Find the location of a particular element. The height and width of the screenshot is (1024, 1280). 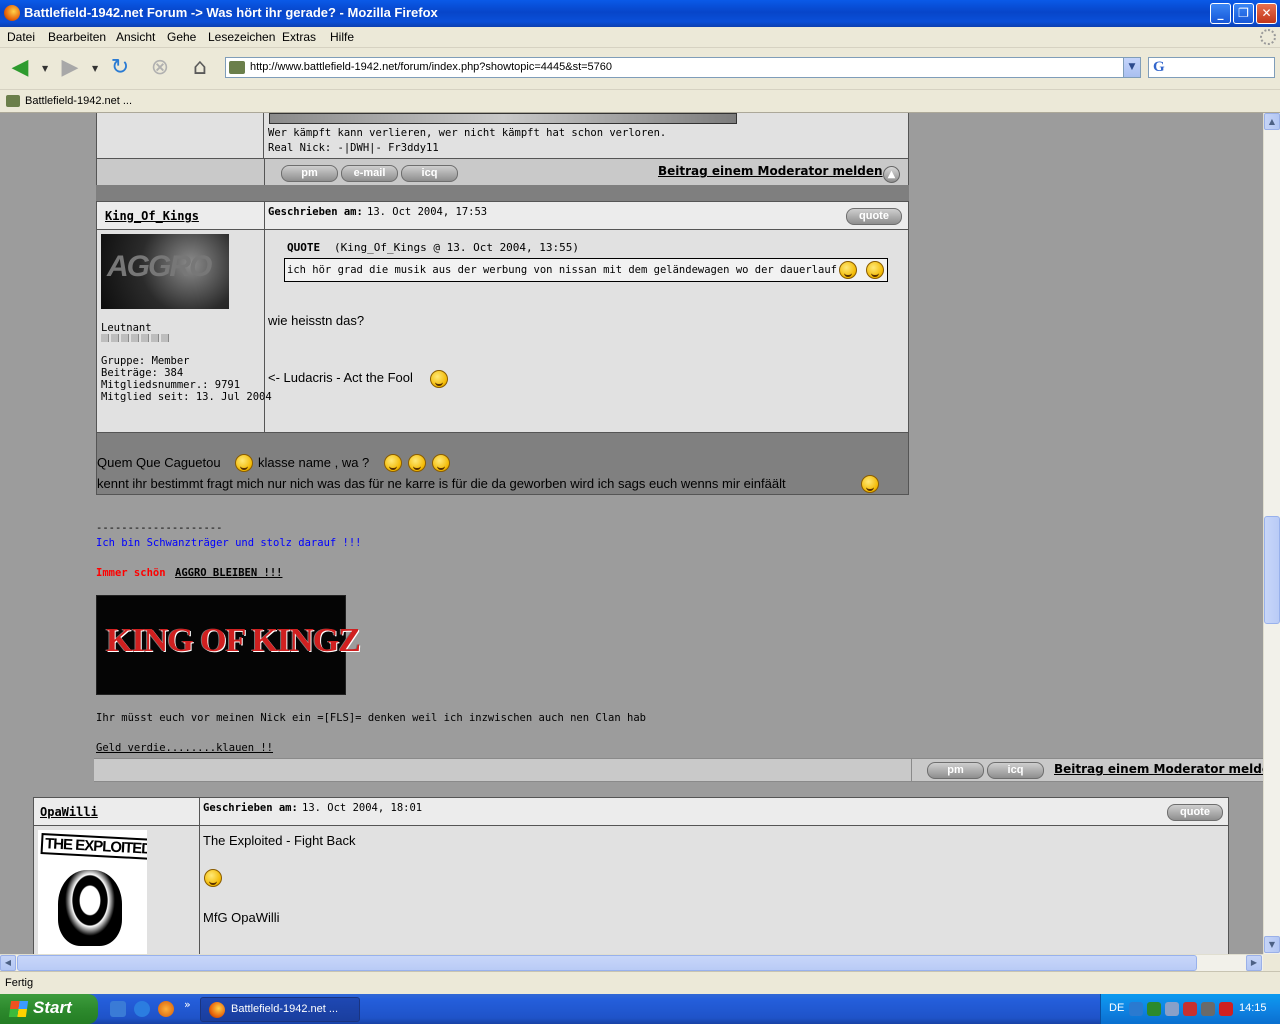

vertical-scrollbar: ▲ ▼ is located at coordinates (1271, 533).